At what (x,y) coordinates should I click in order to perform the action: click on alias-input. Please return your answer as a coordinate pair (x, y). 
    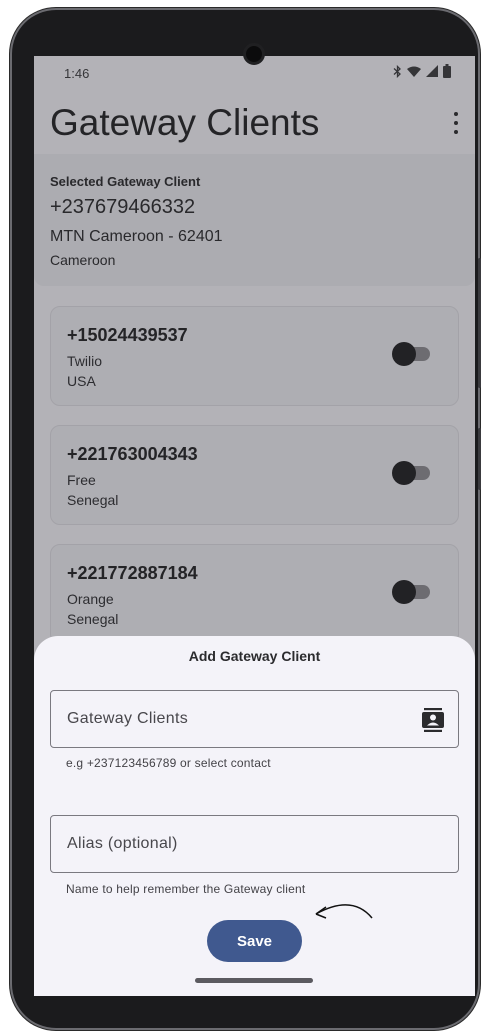
    Looking at the image, I should click on (232, 844).